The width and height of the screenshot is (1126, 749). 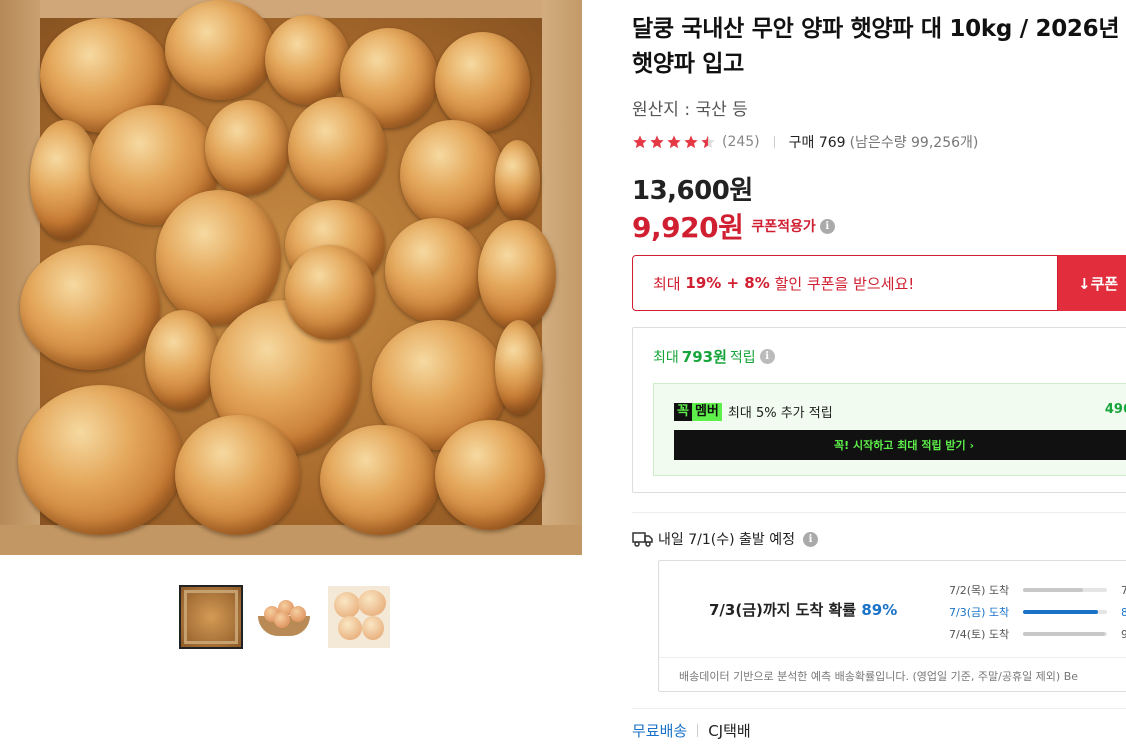 What do you see at coordinates (692, 191) in the screenshot?
I see `original-price: 13,600원` at bounding box center [692, 191].